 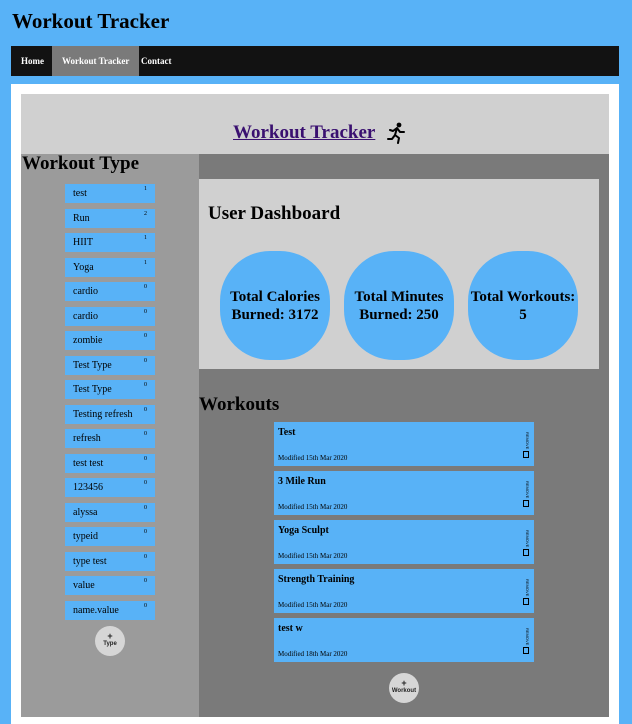 I want to click on navbar: Home Workout Tracker Contact, so click(x=315, y=61).